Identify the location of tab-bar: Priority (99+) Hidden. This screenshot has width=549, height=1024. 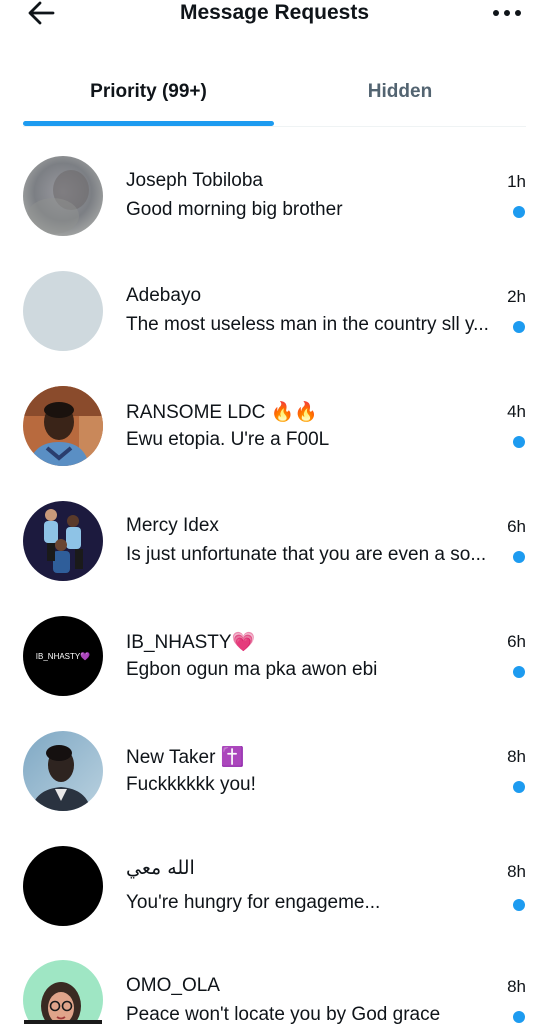
(274, 93).